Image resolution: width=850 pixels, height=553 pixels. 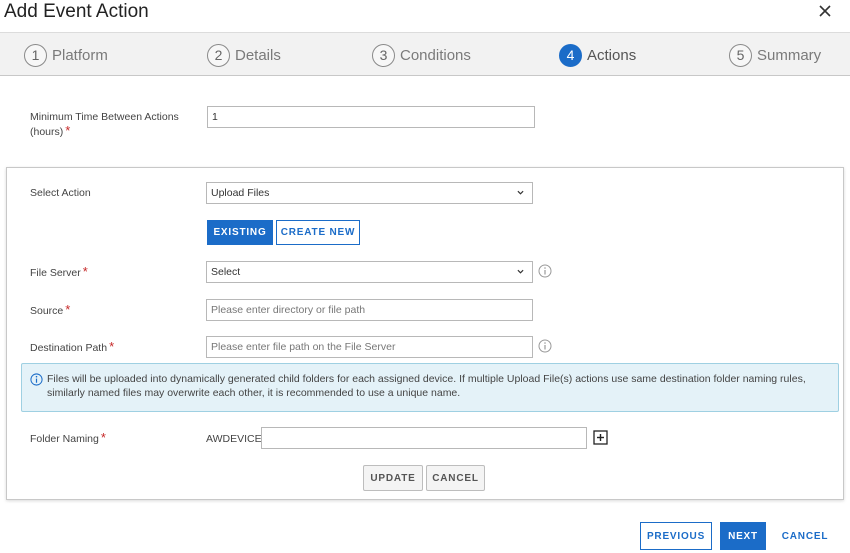 I want to click on add-token-icon, so click(x=600, y=437).